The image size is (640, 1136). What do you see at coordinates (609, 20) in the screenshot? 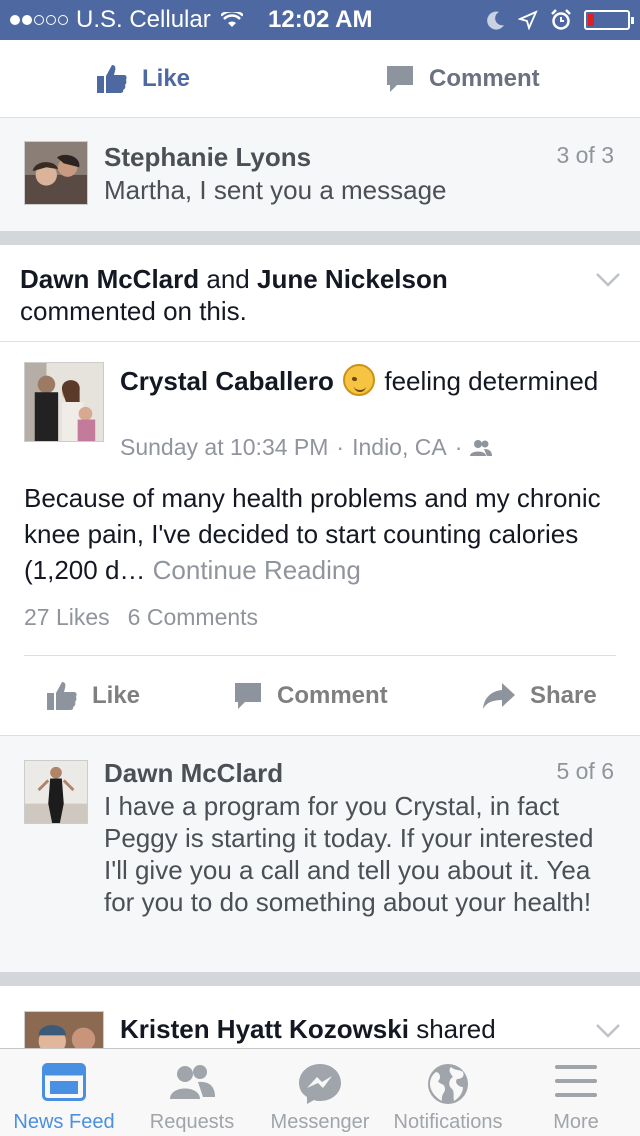
I see `battery-icon` at bounding box center [609, 20].